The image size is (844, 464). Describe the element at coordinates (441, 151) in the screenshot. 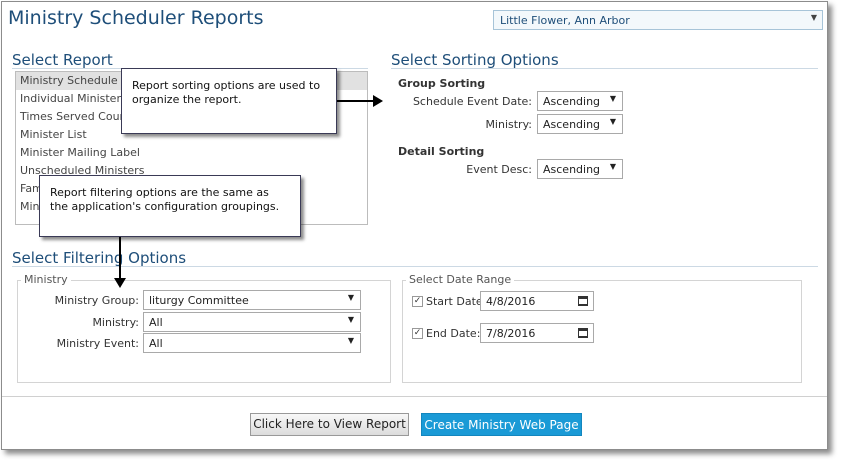

I see `detail-sorting-heading: Detail Sorting` at that location.